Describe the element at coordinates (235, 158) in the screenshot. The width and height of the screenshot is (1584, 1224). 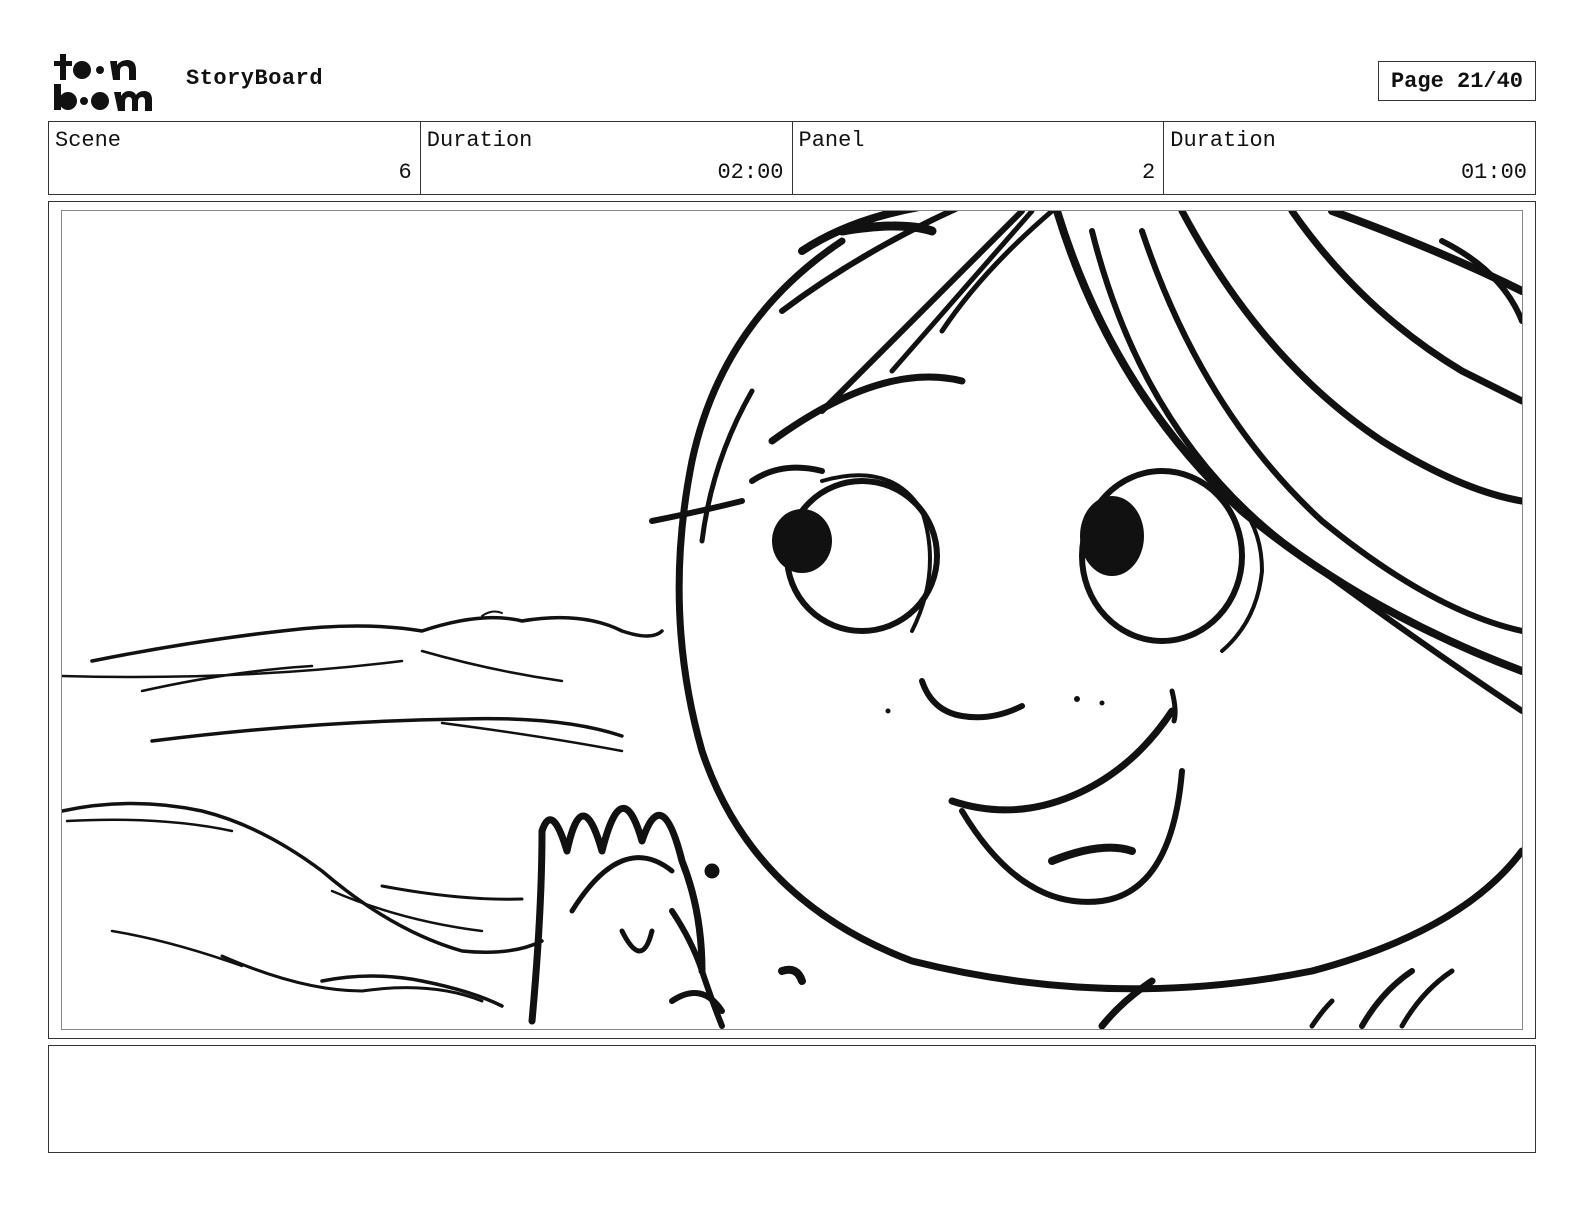
I see `scene-cell: Scene 6` at that location.